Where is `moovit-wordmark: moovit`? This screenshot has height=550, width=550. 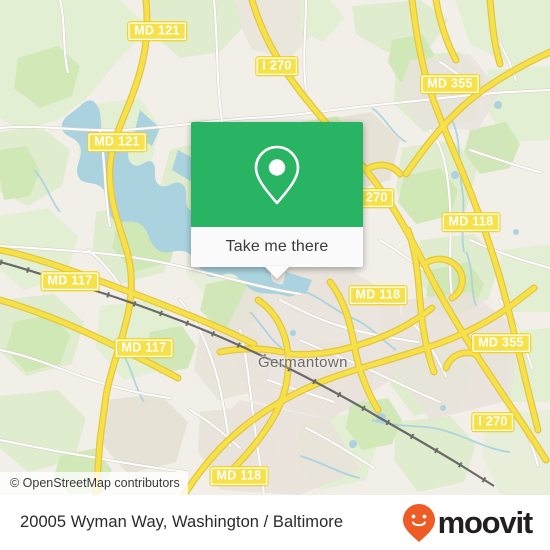
moovit-wordmark: moovit is located at coordinates (485, 522).